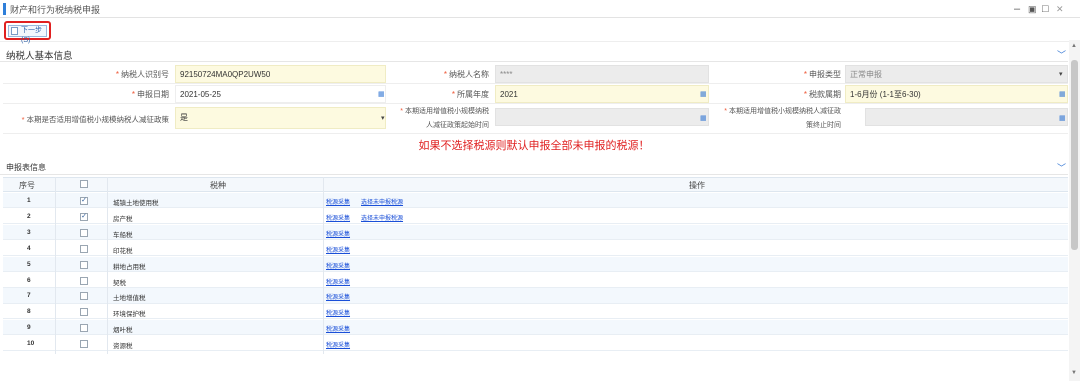 The width and height of the screenshot is (1080, 381). I want to click on taxpayer-name-field: ****, so click(602, 74).